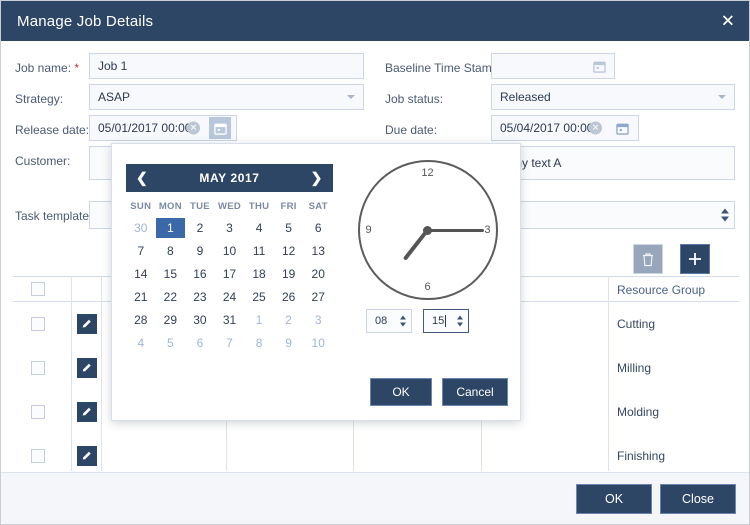 This screenshot has height=525, width=750. Describe the element at coordinates (728, 21) in the screenshot. I see `close-icon: ✕` at that location.